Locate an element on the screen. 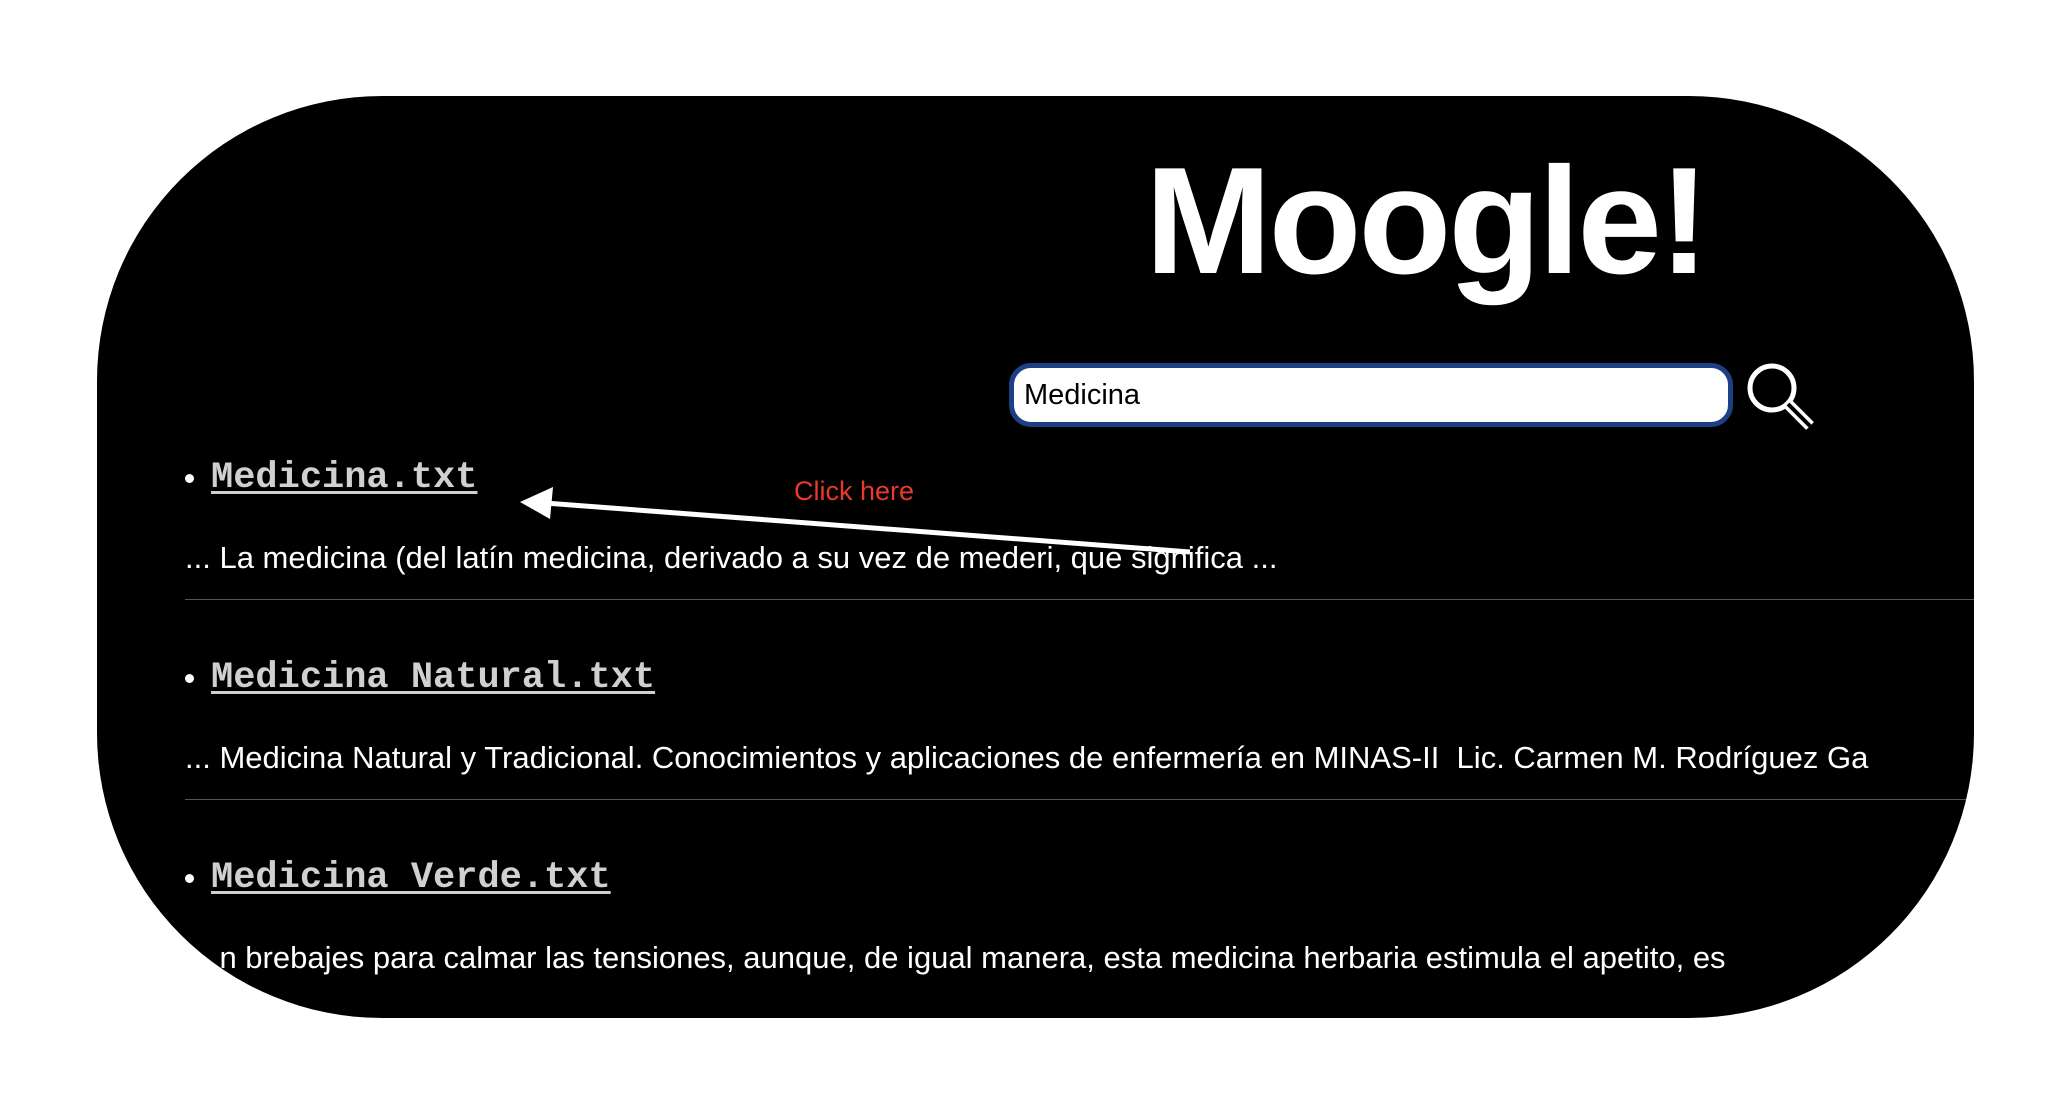 Image resolution: width=2062 pixels, height=1110 pixels. result-link: Medicina Verde.txt is located at coordinates (411, 878).